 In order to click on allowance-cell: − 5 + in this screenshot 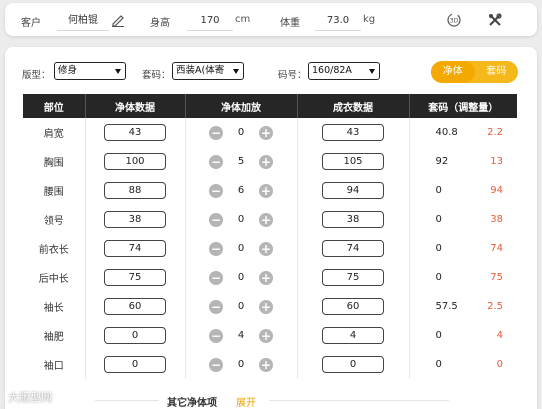, I will do `click(241, 161)`.